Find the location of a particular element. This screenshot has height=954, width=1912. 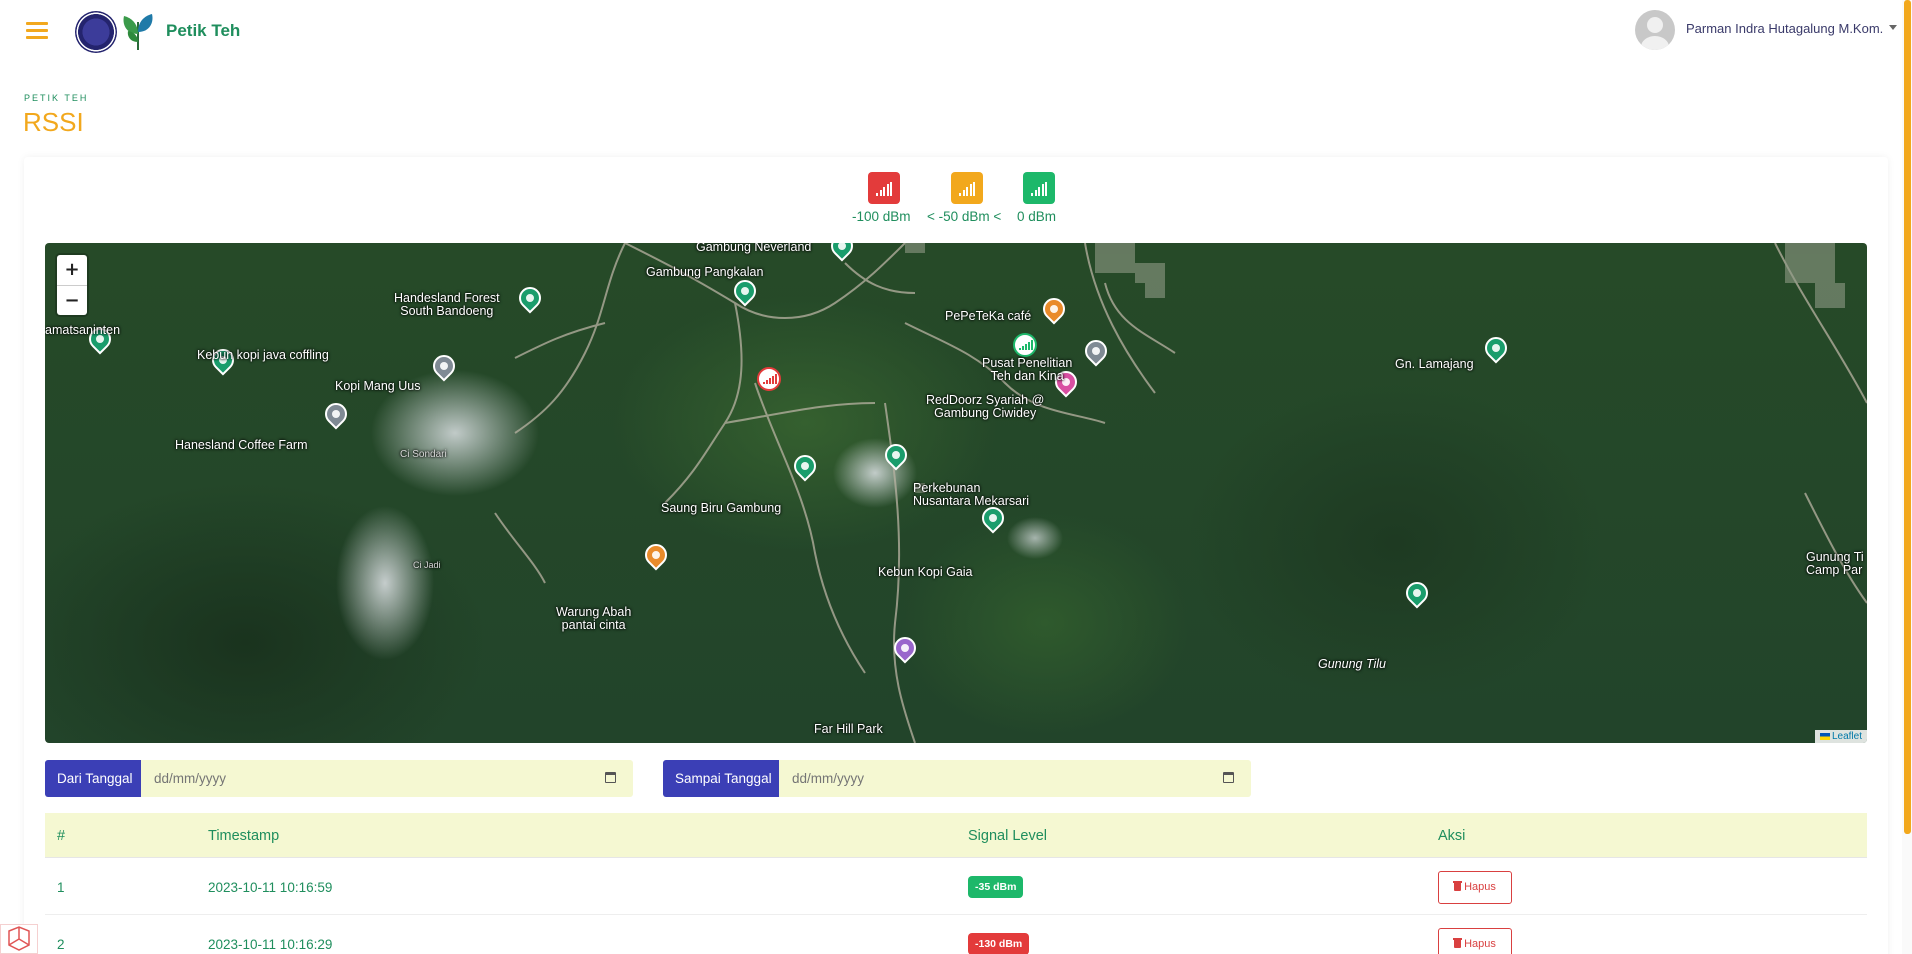

app-name: Petik Teh is located at coordinates (203, 31).